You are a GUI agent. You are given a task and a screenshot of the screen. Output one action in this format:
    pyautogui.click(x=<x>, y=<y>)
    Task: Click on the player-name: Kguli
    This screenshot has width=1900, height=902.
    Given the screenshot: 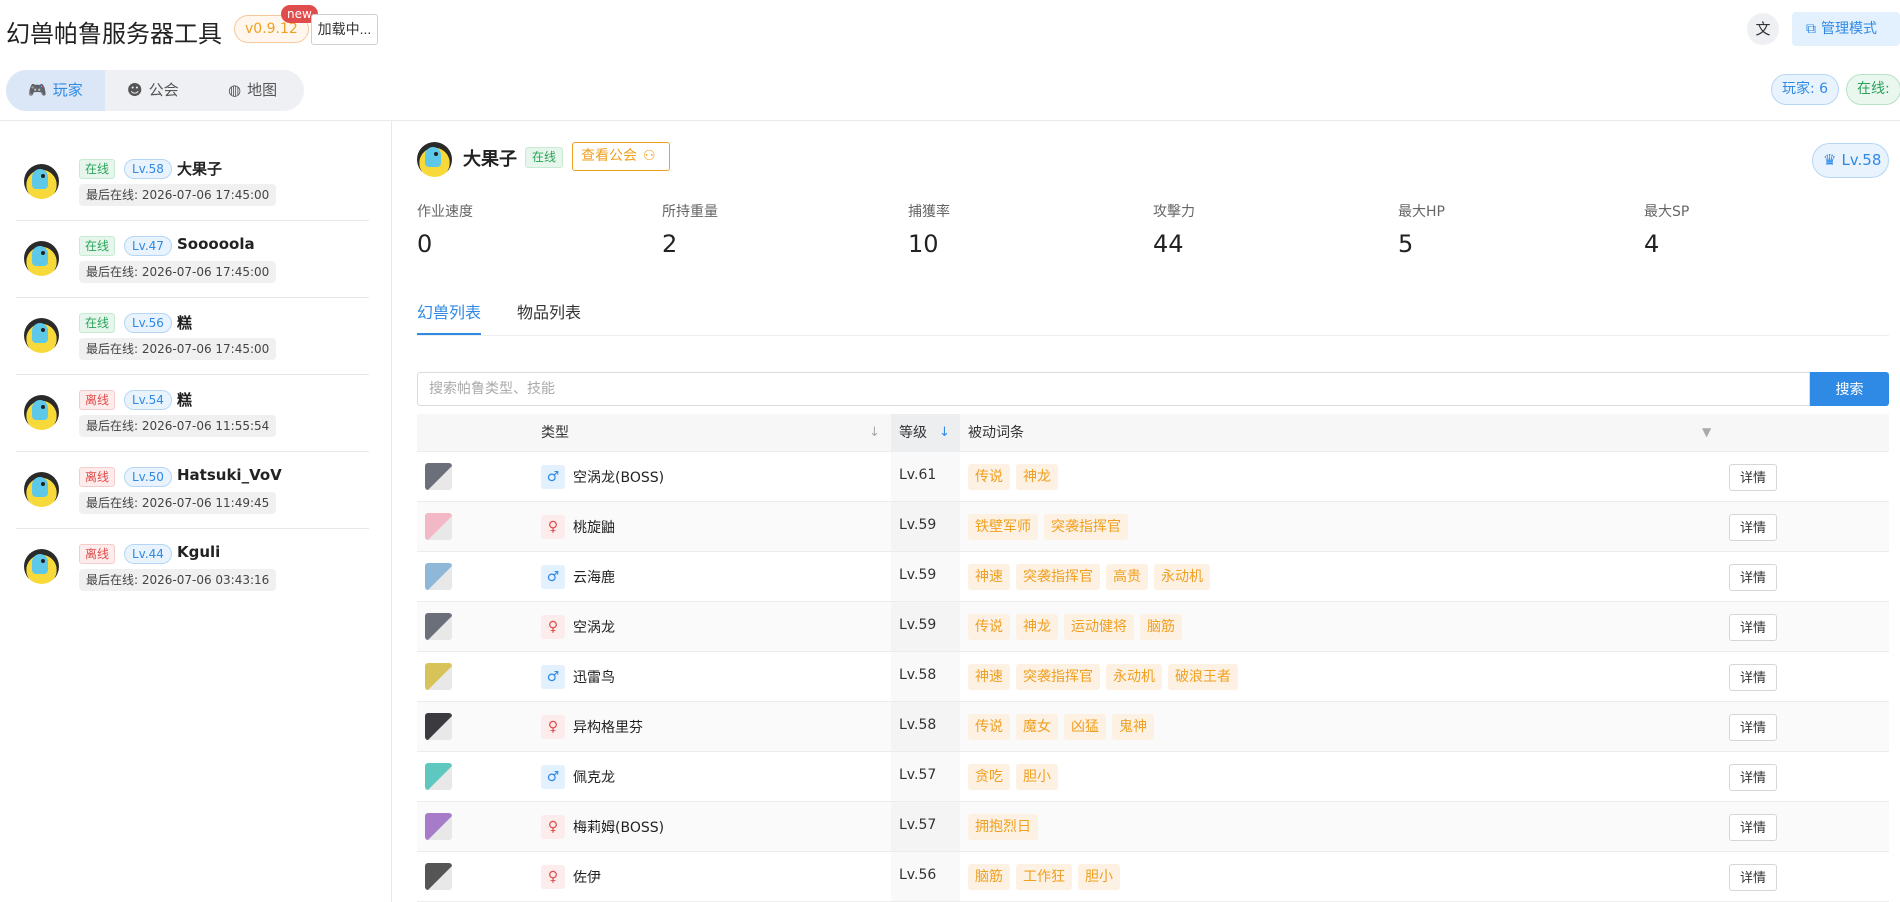 What is the action you would take?
    pyautogui.click(x=199, y=552)
    